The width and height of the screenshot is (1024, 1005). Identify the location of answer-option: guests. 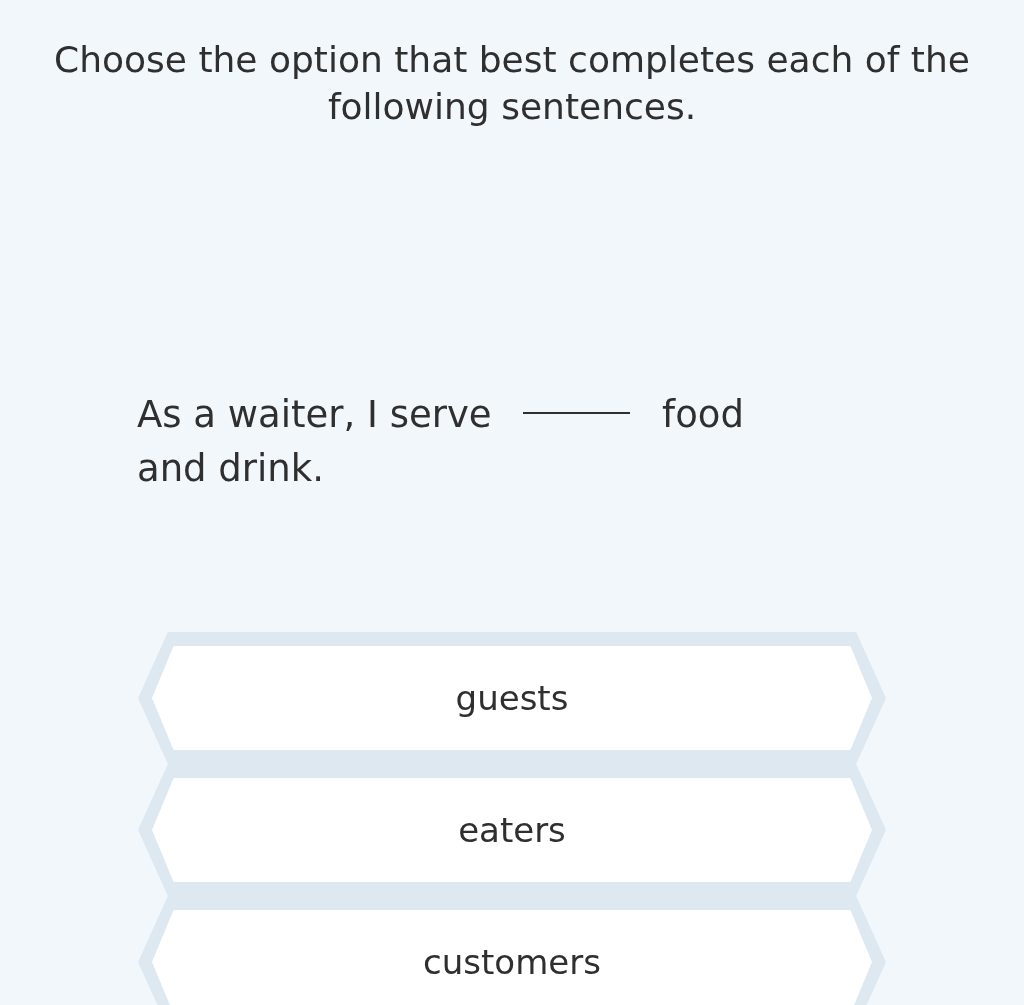
(512, 698).